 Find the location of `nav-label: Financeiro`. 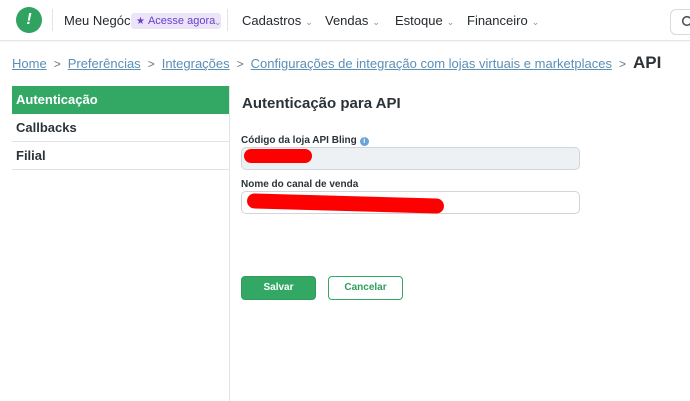

nav-label: Financeiro is located at coordinates (497, 20).